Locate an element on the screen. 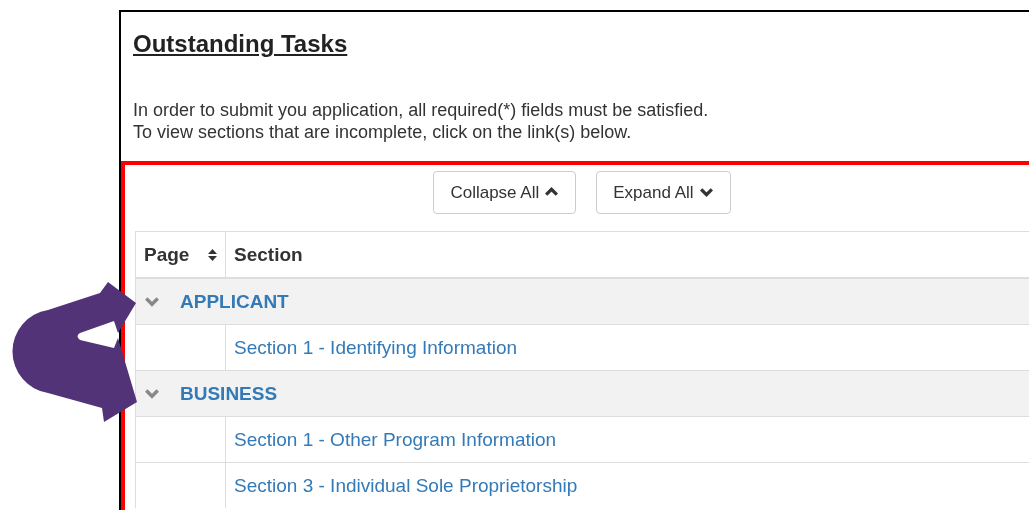 Image resolution: width=1029 pixels, height=510 pixels. group-name: APPLICANT is located at coordinates (234, 301).